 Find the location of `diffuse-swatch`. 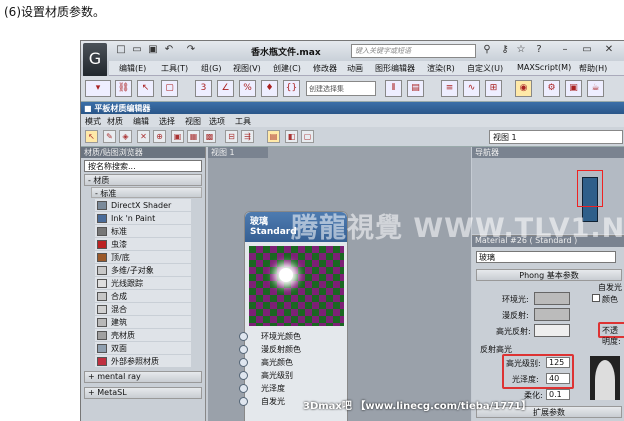

diffuse-swatch is located at coordinates (552, 314).